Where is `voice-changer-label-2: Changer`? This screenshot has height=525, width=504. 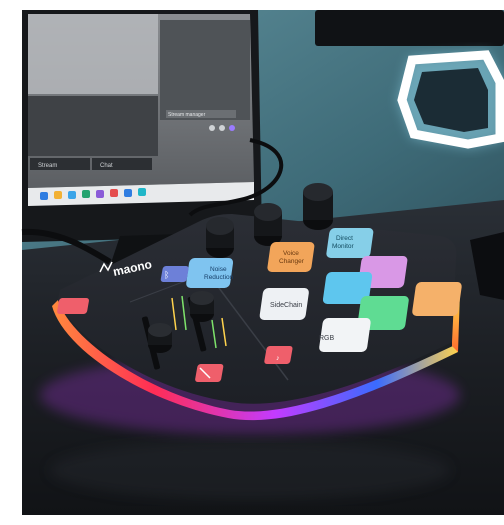 voice-changer-label-2: Changer is located at coordinates (292, 261).